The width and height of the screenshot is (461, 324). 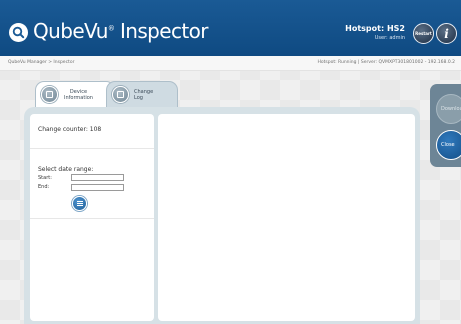 What do you see at coordinates (45, 178) in the screenshot?
I see `start-label: Start:` at bounding box center [45, 178].